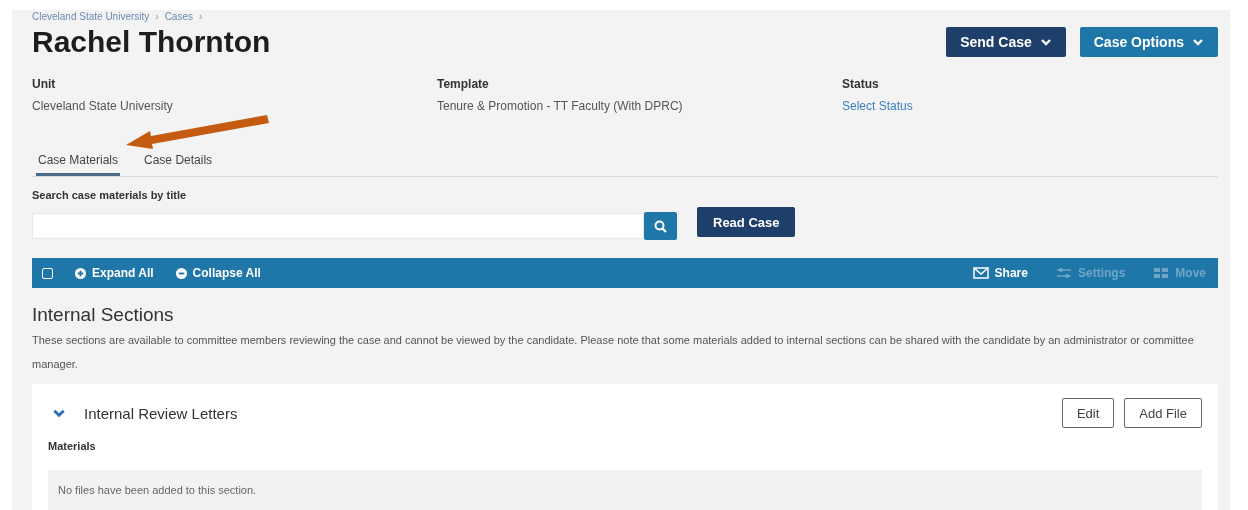 This screenshot has height=510, width=1248. Describe the element at coordinates (1030, 106) in the screenshot. I see `status-link: Select Status` at that location.